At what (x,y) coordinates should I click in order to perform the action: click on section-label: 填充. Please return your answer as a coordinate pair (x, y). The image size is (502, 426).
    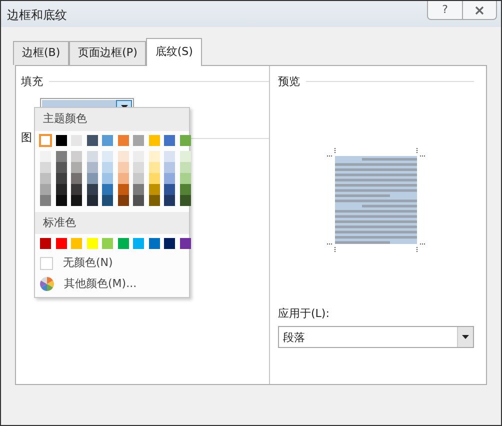
    Looking at the image, I should click on (32, 82).